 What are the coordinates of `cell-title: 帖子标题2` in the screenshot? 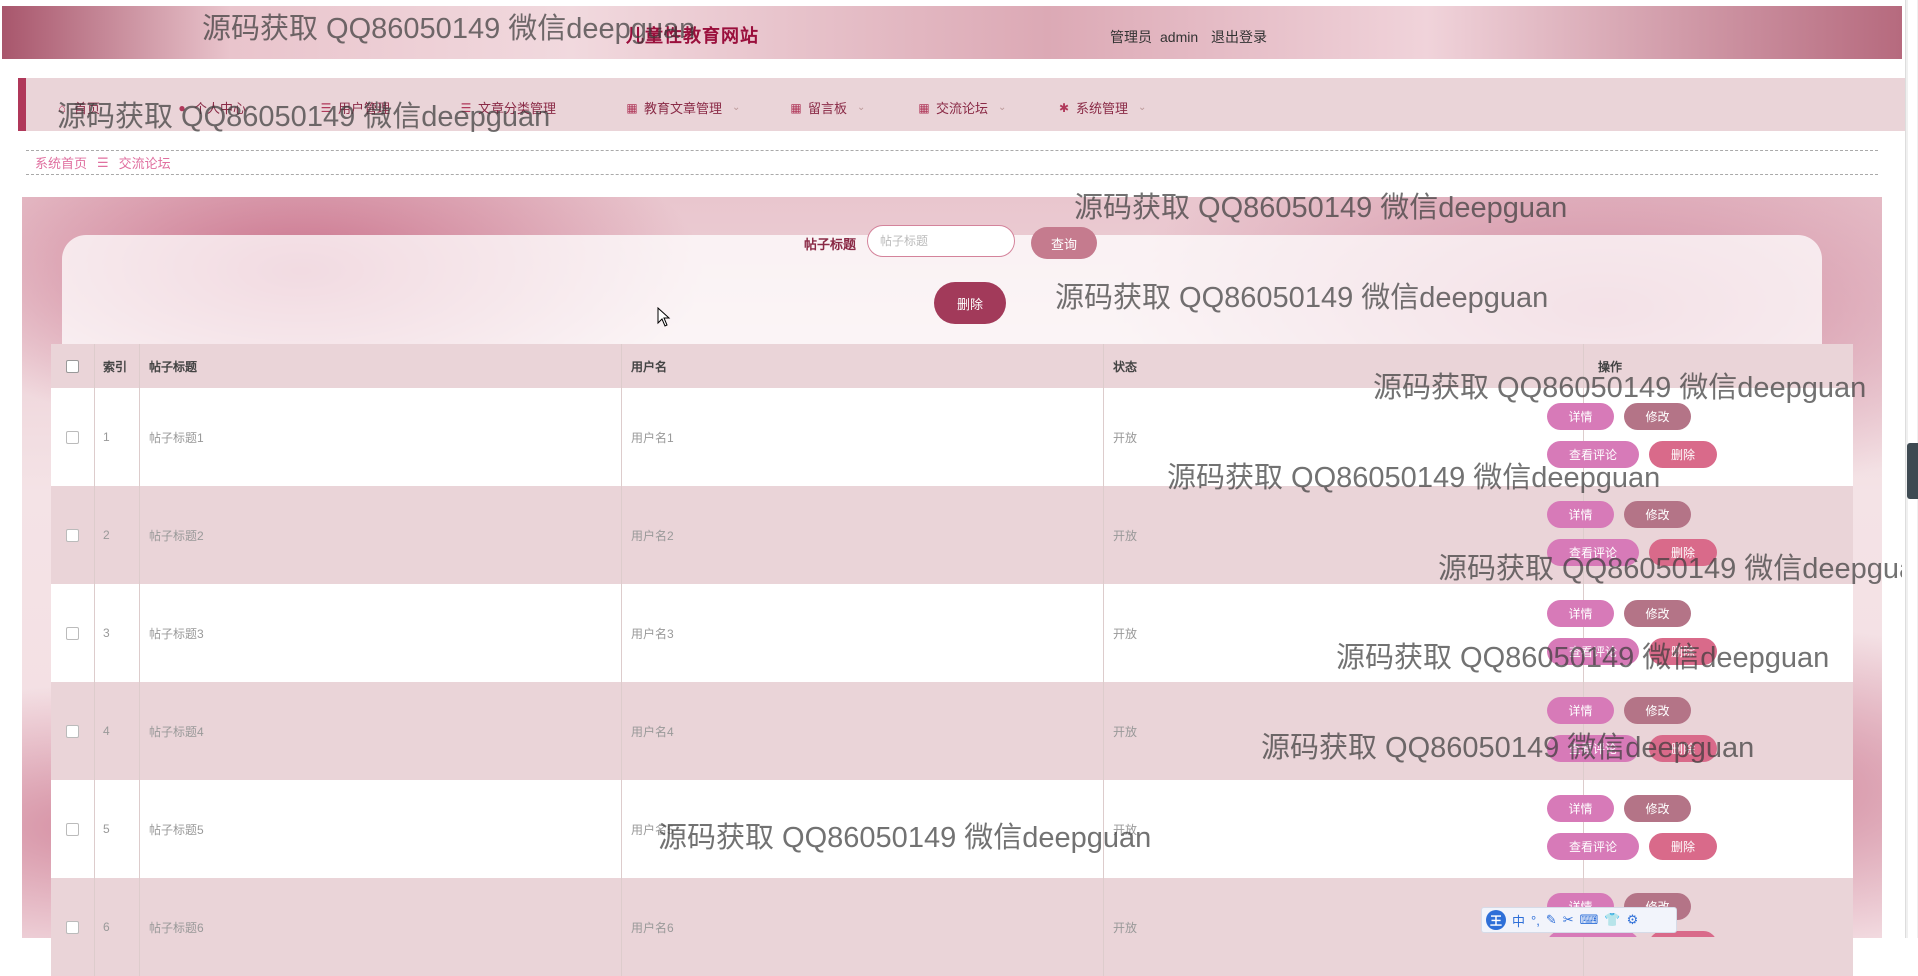 It's located at (381, 535).